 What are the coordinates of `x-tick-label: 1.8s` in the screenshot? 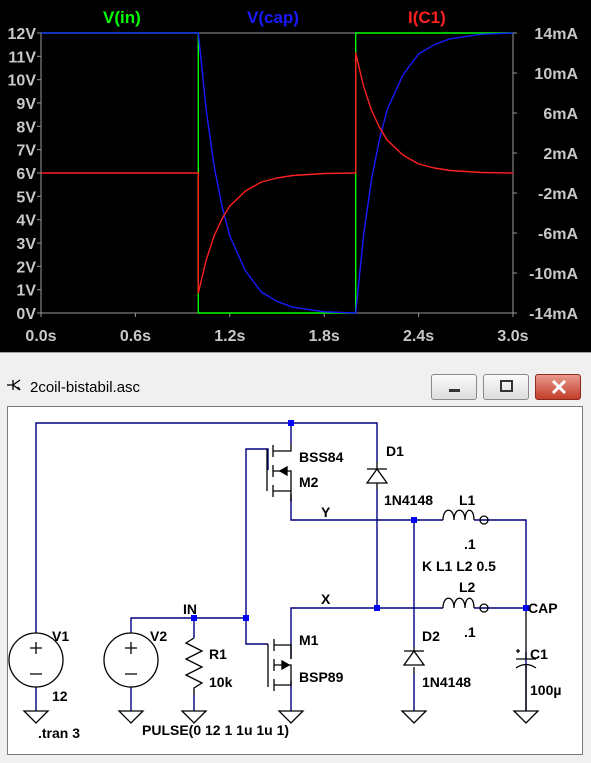 It's located at (324, 336).